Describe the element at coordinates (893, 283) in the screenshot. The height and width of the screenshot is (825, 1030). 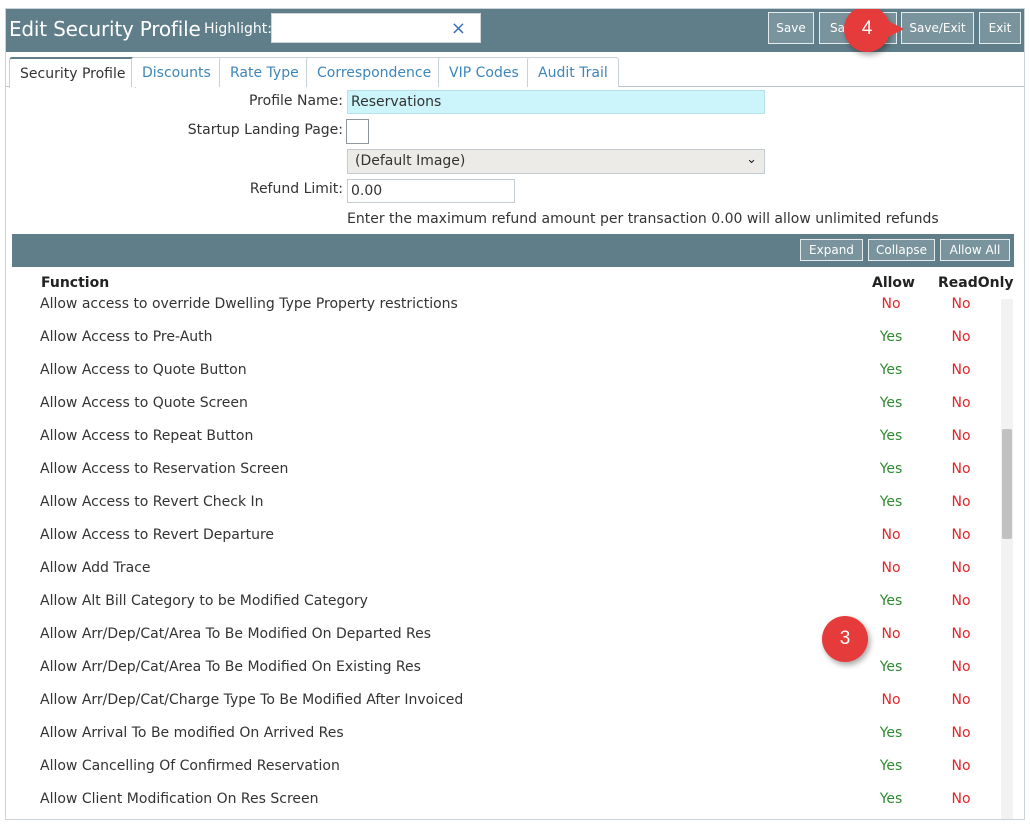
I see `column-header-allow: Allow` at that location.